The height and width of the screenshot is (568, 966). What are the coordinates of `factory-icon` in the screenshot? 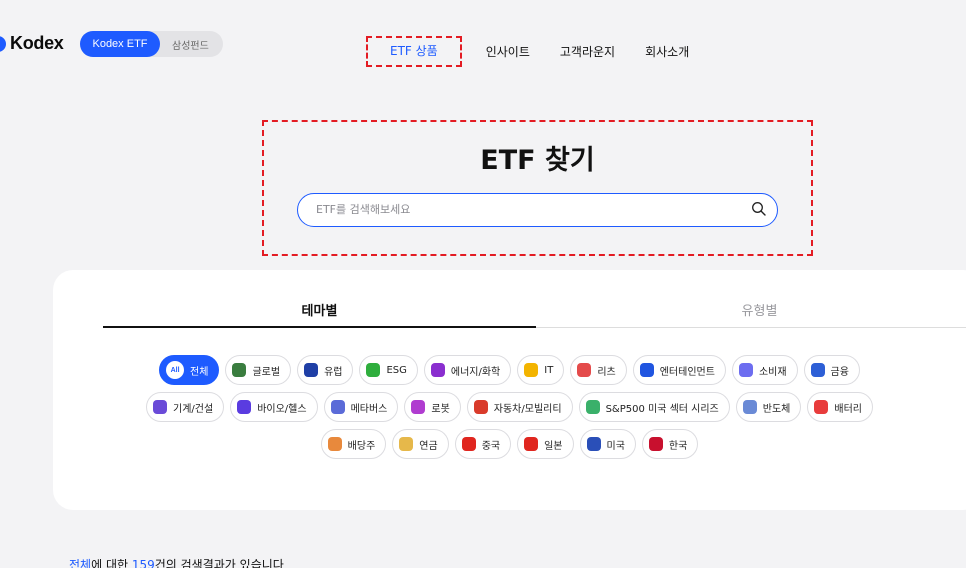 It's located at (160, 407).